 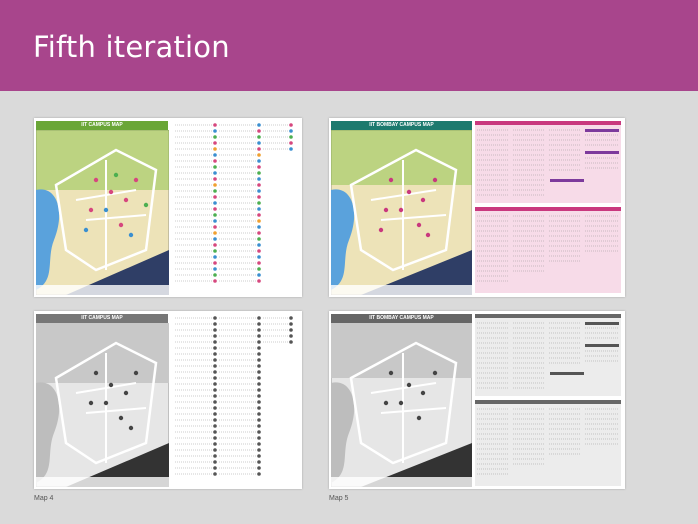 I want to click on map4-color-panel: IIT CAMPUS MAP, so click(x=168, y=207).